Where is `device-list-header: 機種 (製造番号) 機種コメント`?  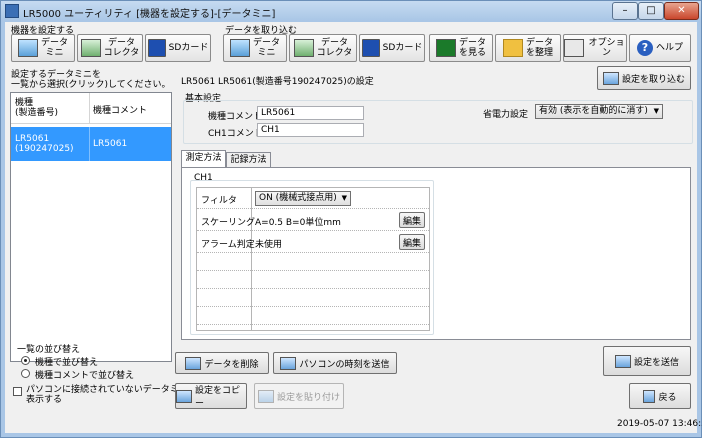 device-list-header: 機種 (製造番号) 機種コメント is located at coordinates (91, 108).